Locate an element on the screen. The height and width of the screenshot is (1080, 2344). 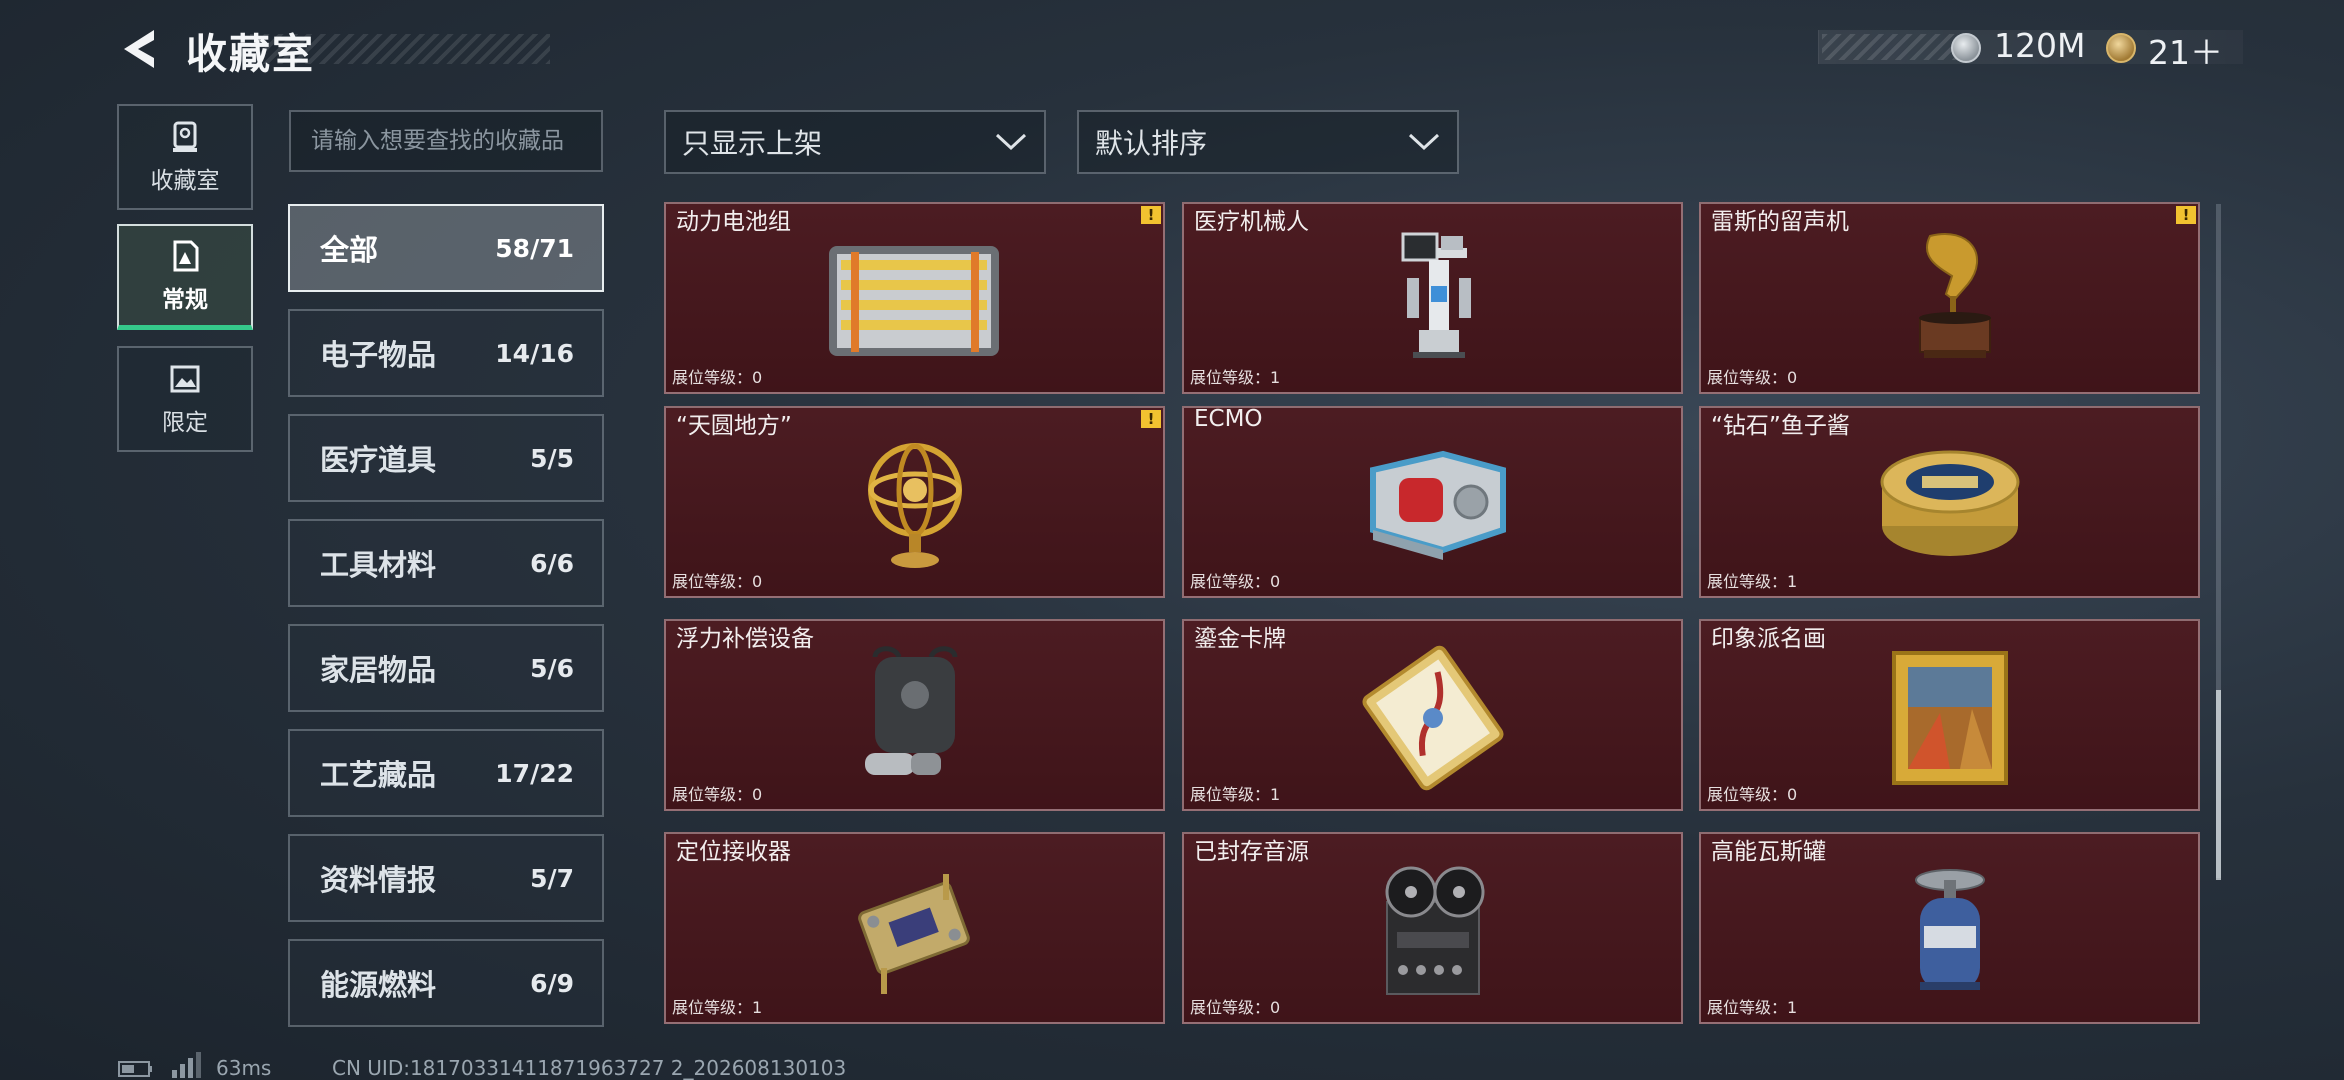
currency-decor-stripe is located at coordinates (1897, 47).